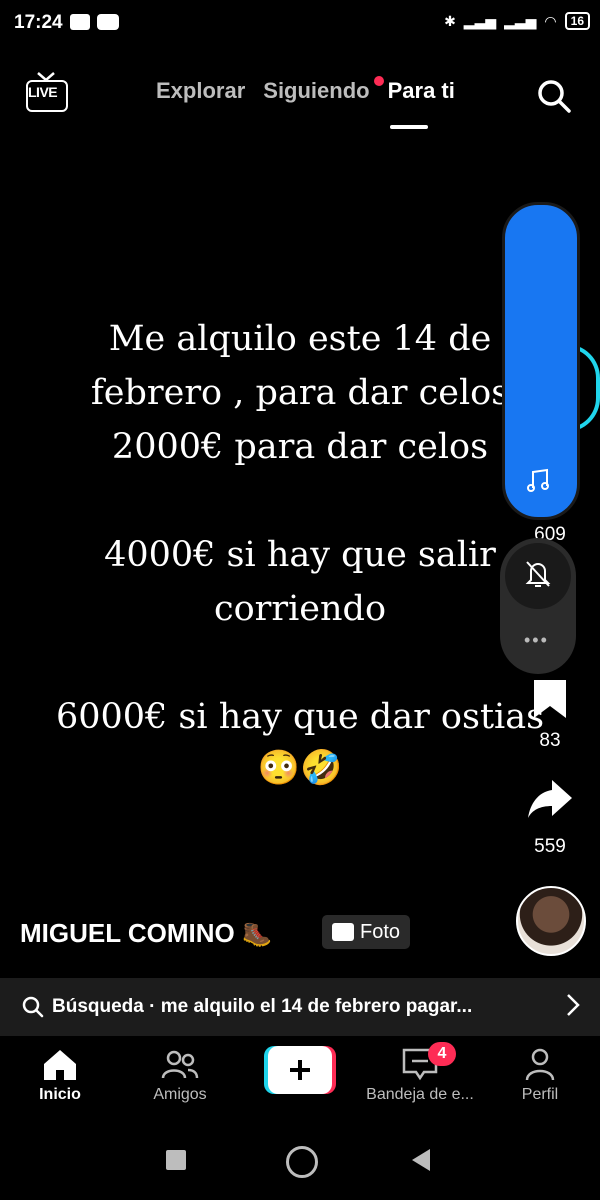  What do you see at coordinates (60, 1065) in the screenshot?
I see `home-icon` at bounding box center [60, 1065].